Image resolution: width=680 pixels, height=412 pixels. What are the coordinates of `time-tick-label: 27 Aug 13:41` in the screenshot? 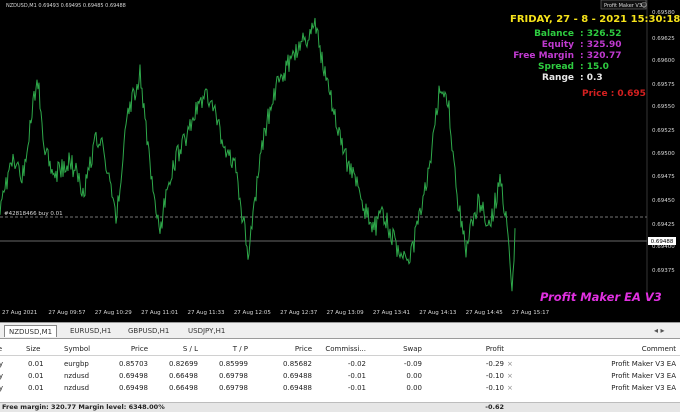 It's located at (391, 313).